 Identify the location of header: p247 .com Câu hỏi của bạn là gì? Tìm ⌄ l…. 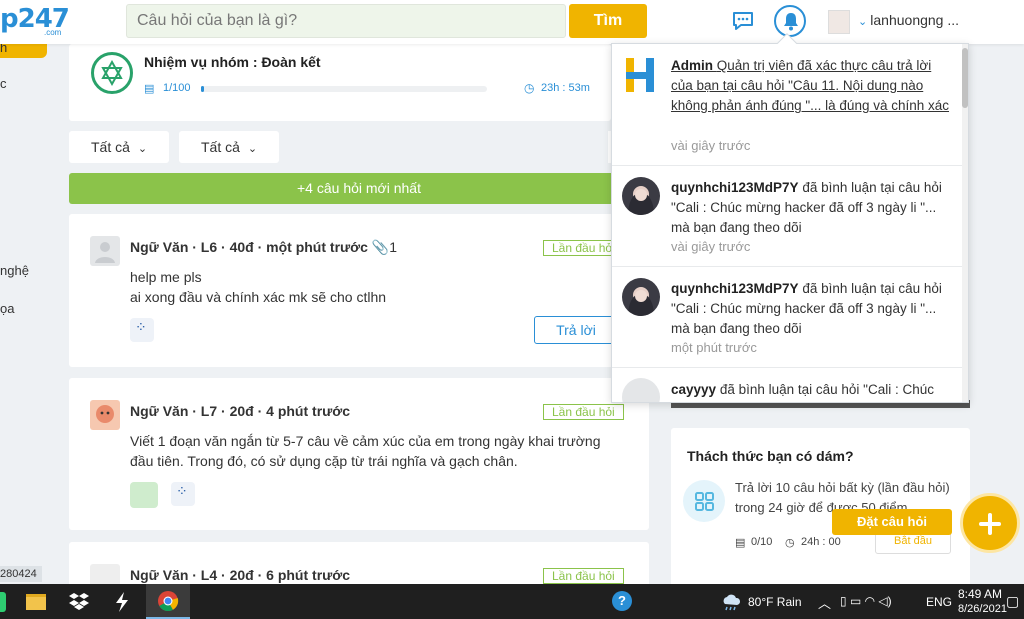
(512, 22).